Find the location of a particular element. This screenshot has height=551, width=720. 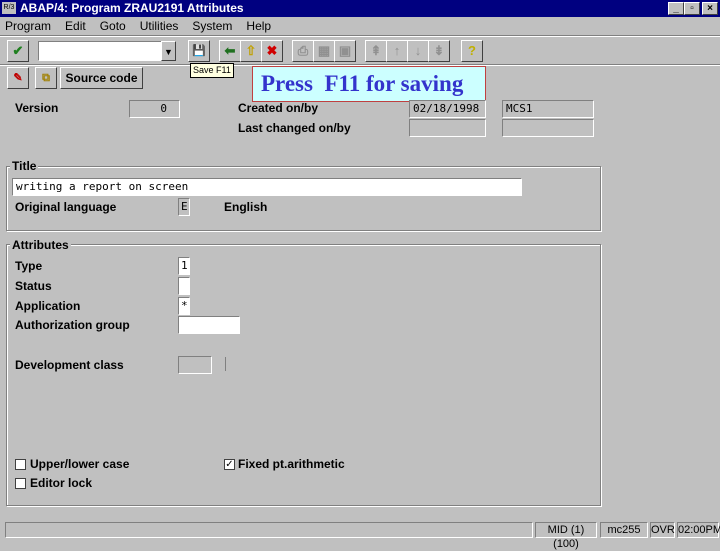

type-input: 1 is located at coordinates (184, 266).